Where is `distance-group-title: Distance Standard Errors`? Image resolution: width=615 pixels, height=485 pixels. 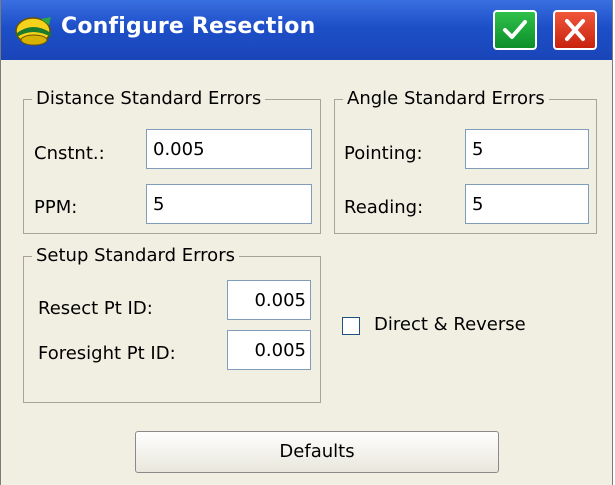 distance-group-title: Distance Standard Errors is located at coordinates (149, 99).